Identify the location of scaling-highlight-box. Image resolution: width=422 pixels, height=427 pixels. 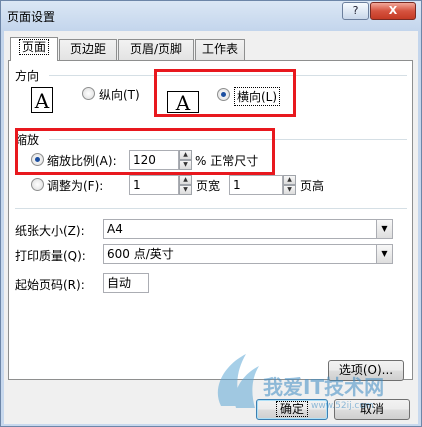
(145, 151).